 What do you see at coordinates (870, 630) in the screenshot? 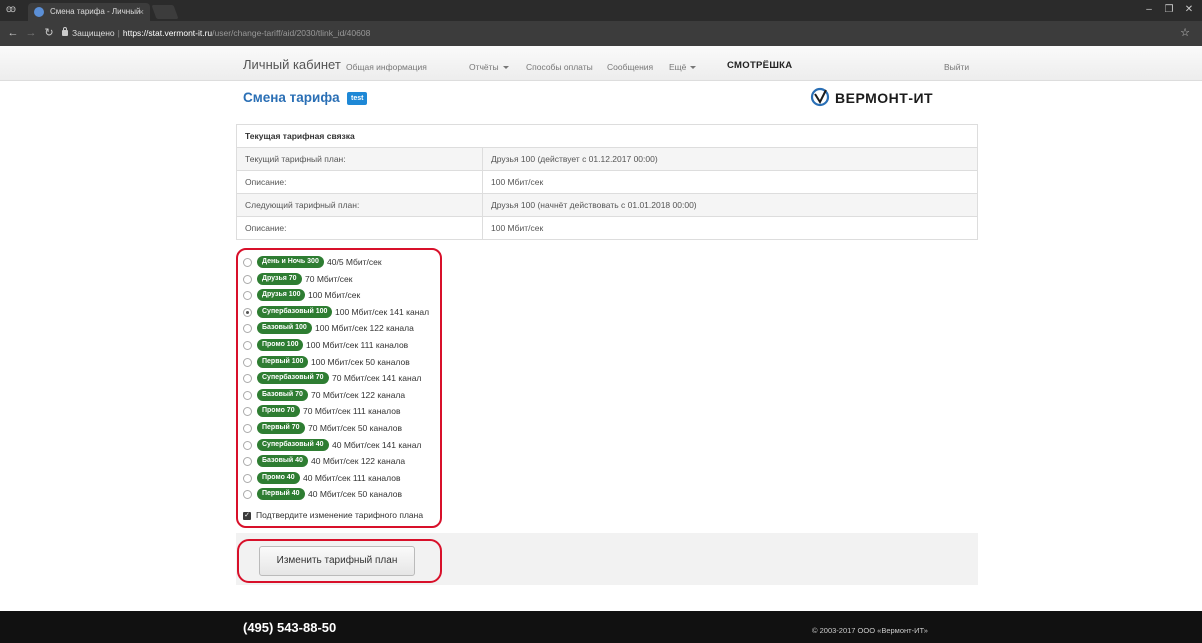
I see `footer-copyright: © 2003-2017 ООО «Вермонт-ИТ»` at bounding box center [870, 630].